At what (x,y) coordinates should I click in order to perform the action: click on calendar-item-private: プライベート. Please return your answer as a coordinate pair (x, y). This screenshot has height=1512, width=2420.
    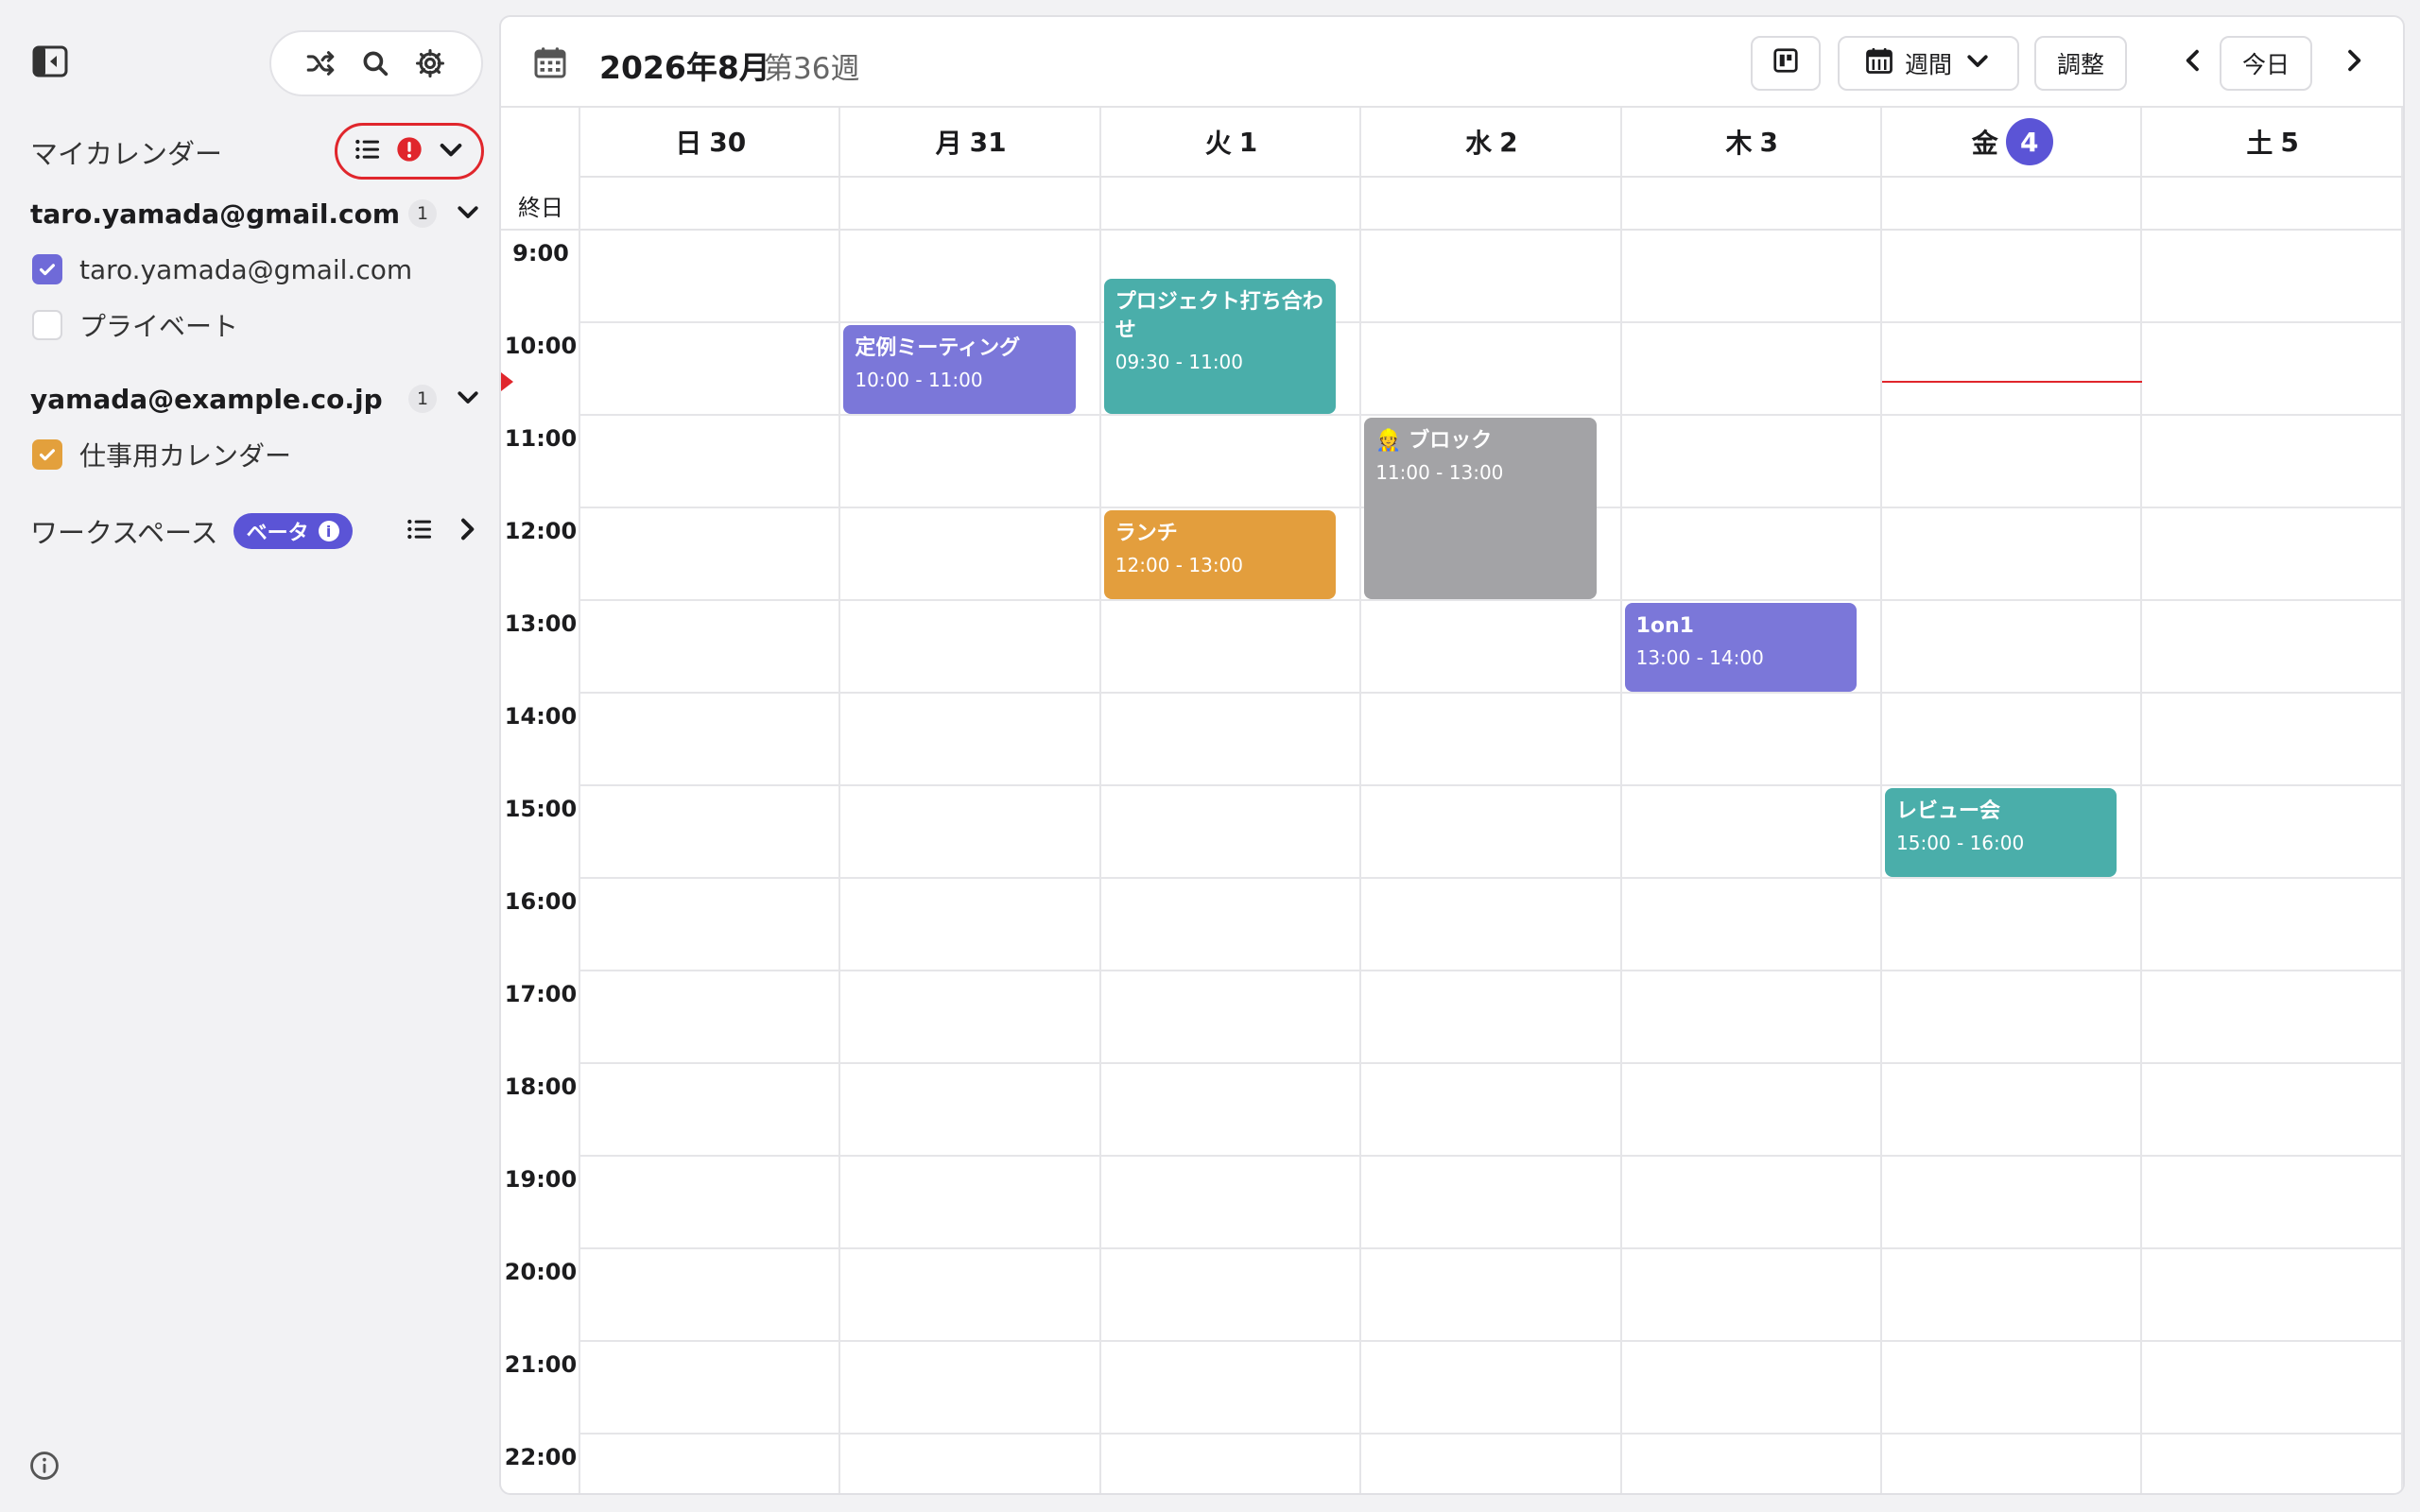
    Looking at the image, I should click on (135, 325).